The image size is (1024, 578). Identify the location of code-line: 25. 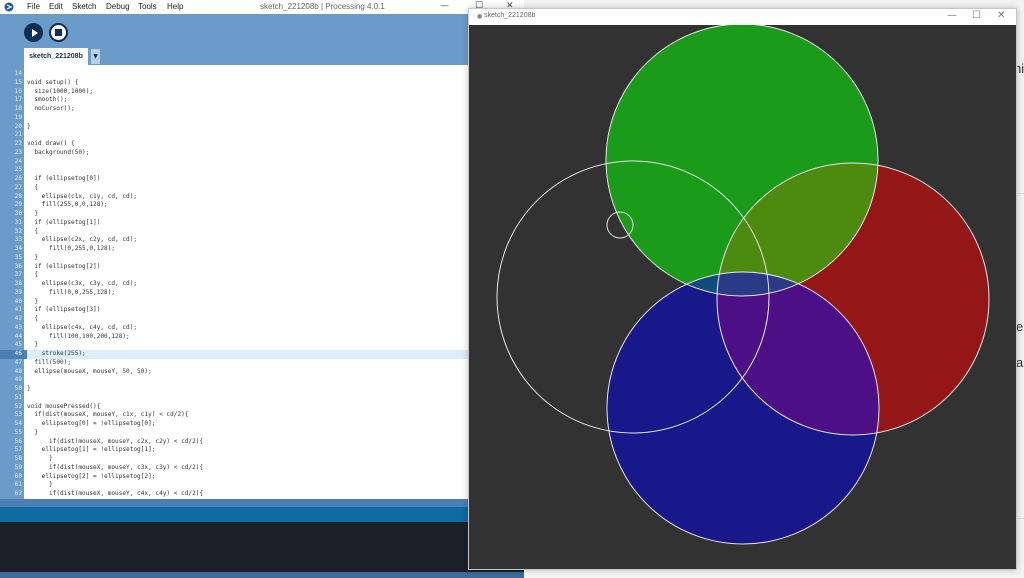
(234, 170).